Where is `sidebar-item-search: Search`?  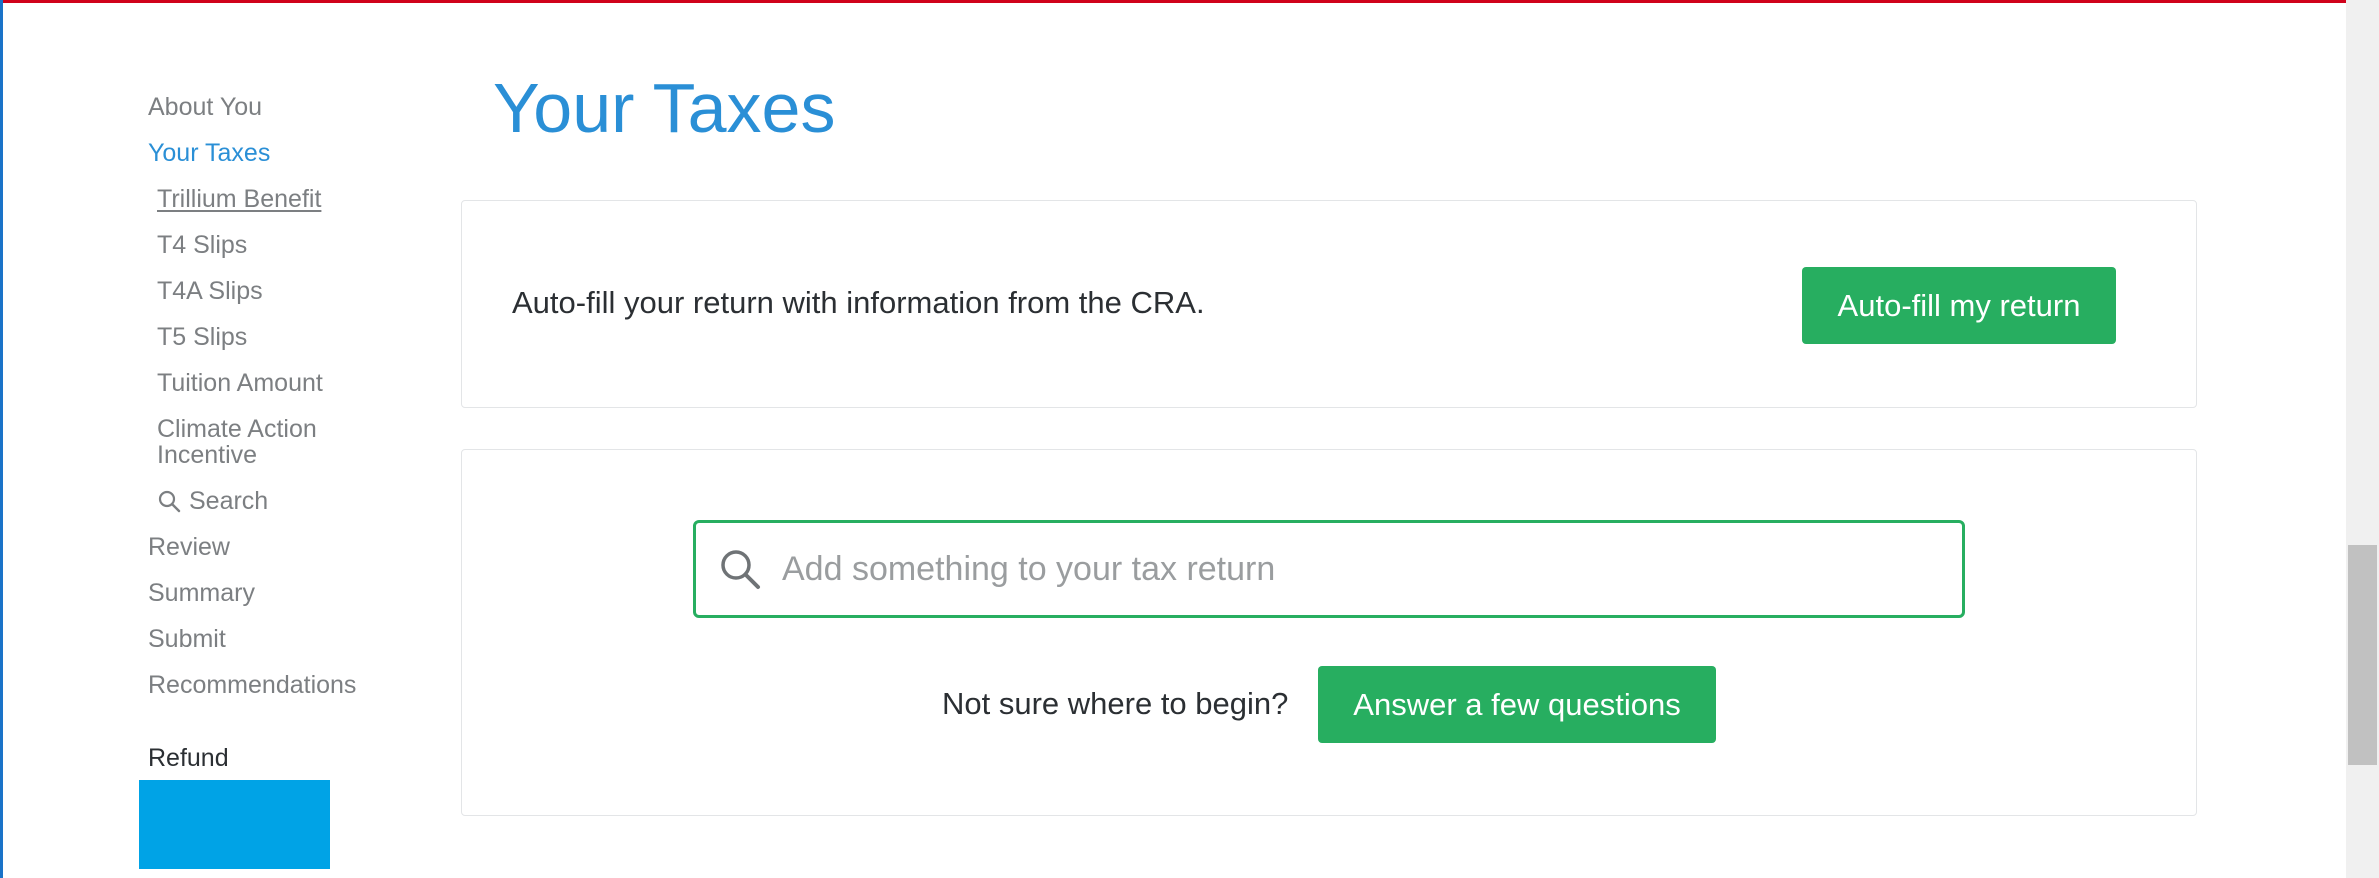 sidebar-item-search: Search is located at coordinates (212, 501).